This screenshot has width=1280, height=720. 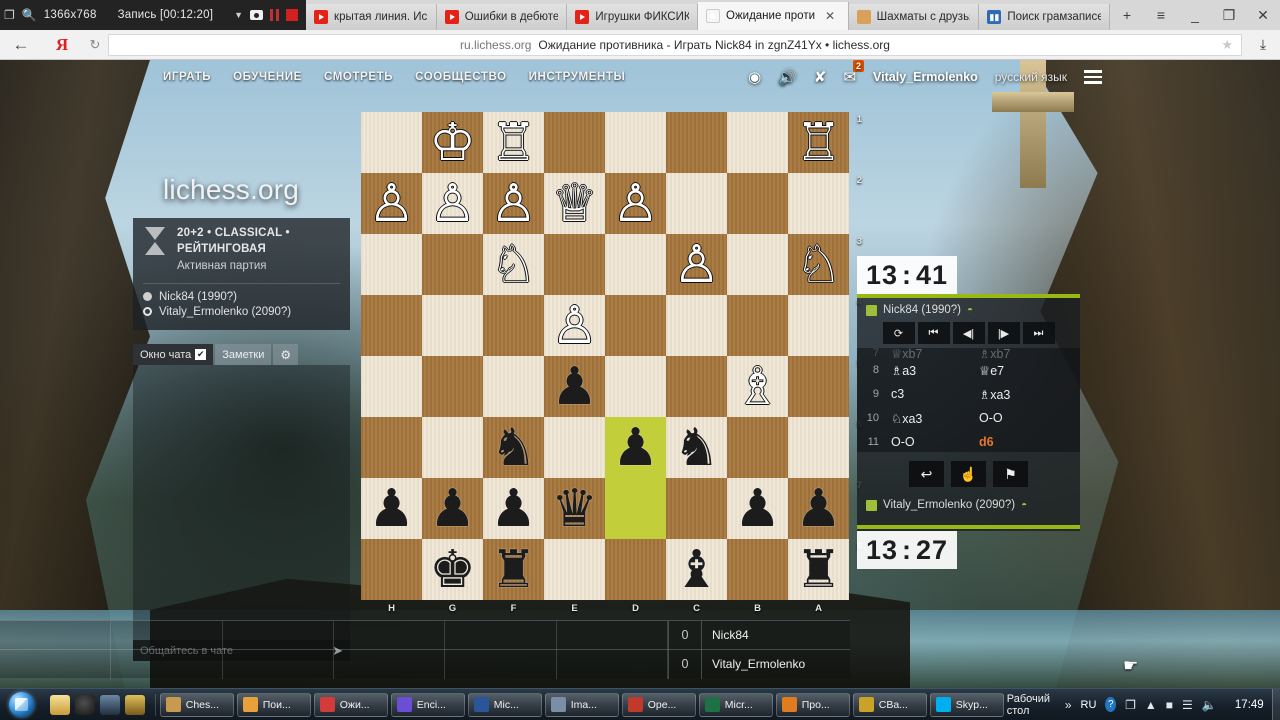 What do you see at coordinates (931, 394) in the screenshot?
I see `move-white: c3` at bounding box center [931, 394].